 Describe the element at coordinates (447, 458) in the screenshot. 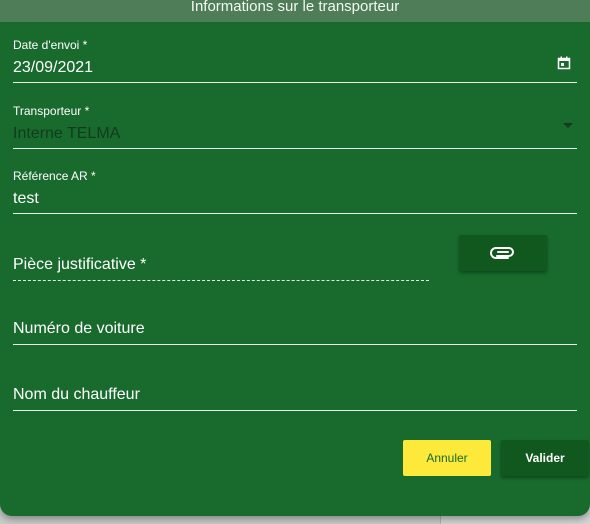

I see `cancel-button: Annuler` at that location.